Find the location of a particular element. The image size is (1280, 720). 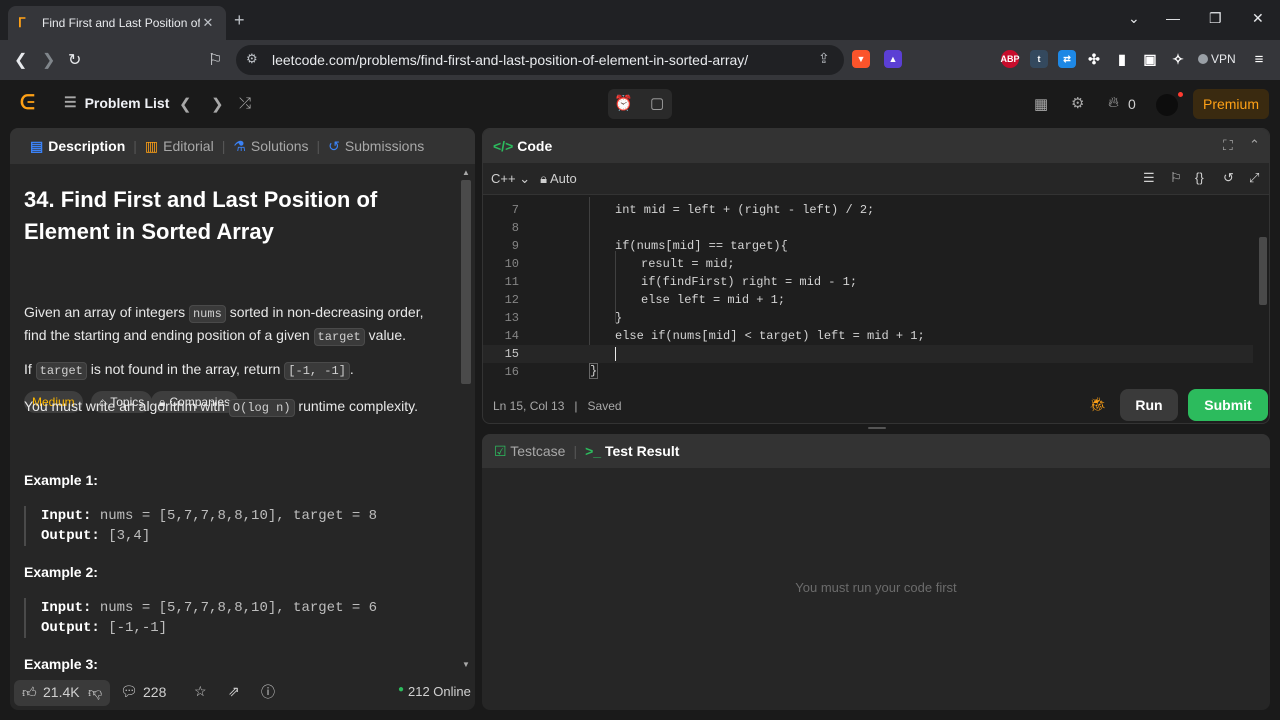

p3-code-complexity: O(log n) is located at coordinates (261, 408).